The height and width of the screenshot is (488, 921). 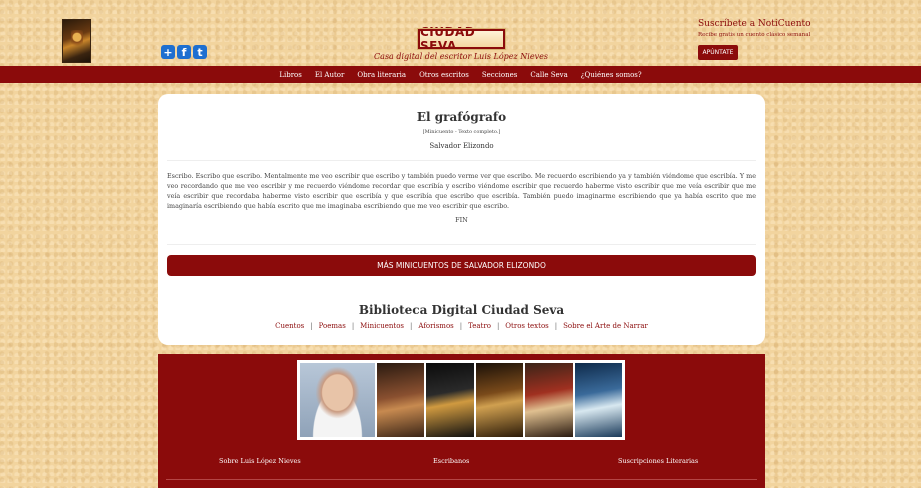 I want to click on subscribe-button: APÚNTATE, so click(x=718, y=52).